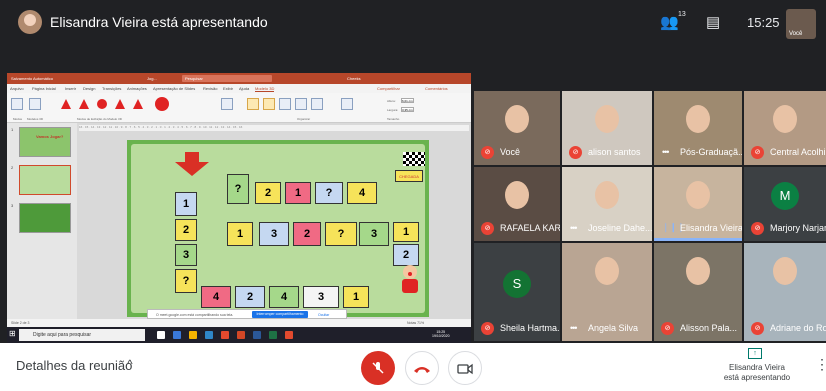 Image resolution: width=826 pixels, height=391 pixels. Describe the element at coordinates (801, 24) in the screenshot. I see `self-view-thumbnail: Você` at that location.